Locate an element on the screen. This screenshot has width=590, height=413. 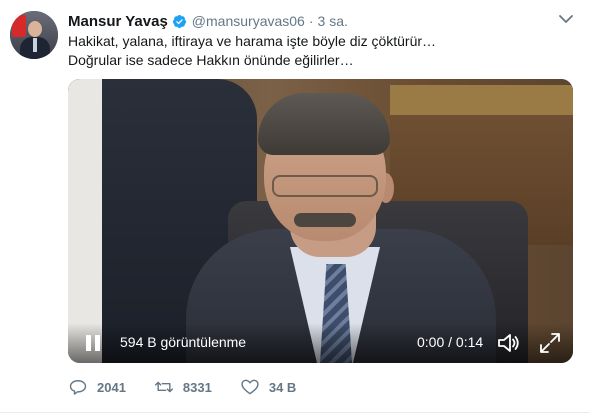
scene-glasses is located at coordinates (325, 186).